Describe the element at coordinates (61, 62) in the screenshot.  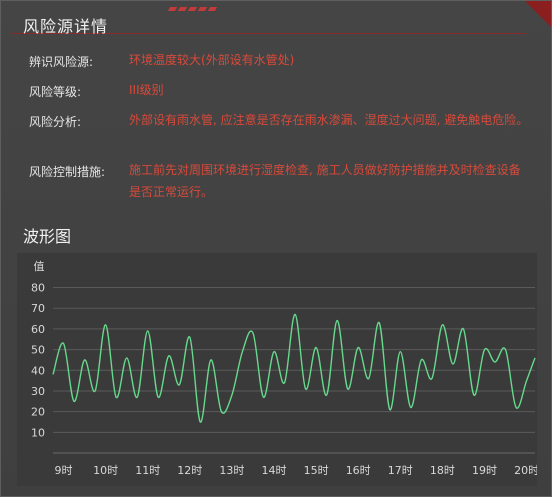
I see `detail-label-risk-source: 辨识风险源:` at that location.